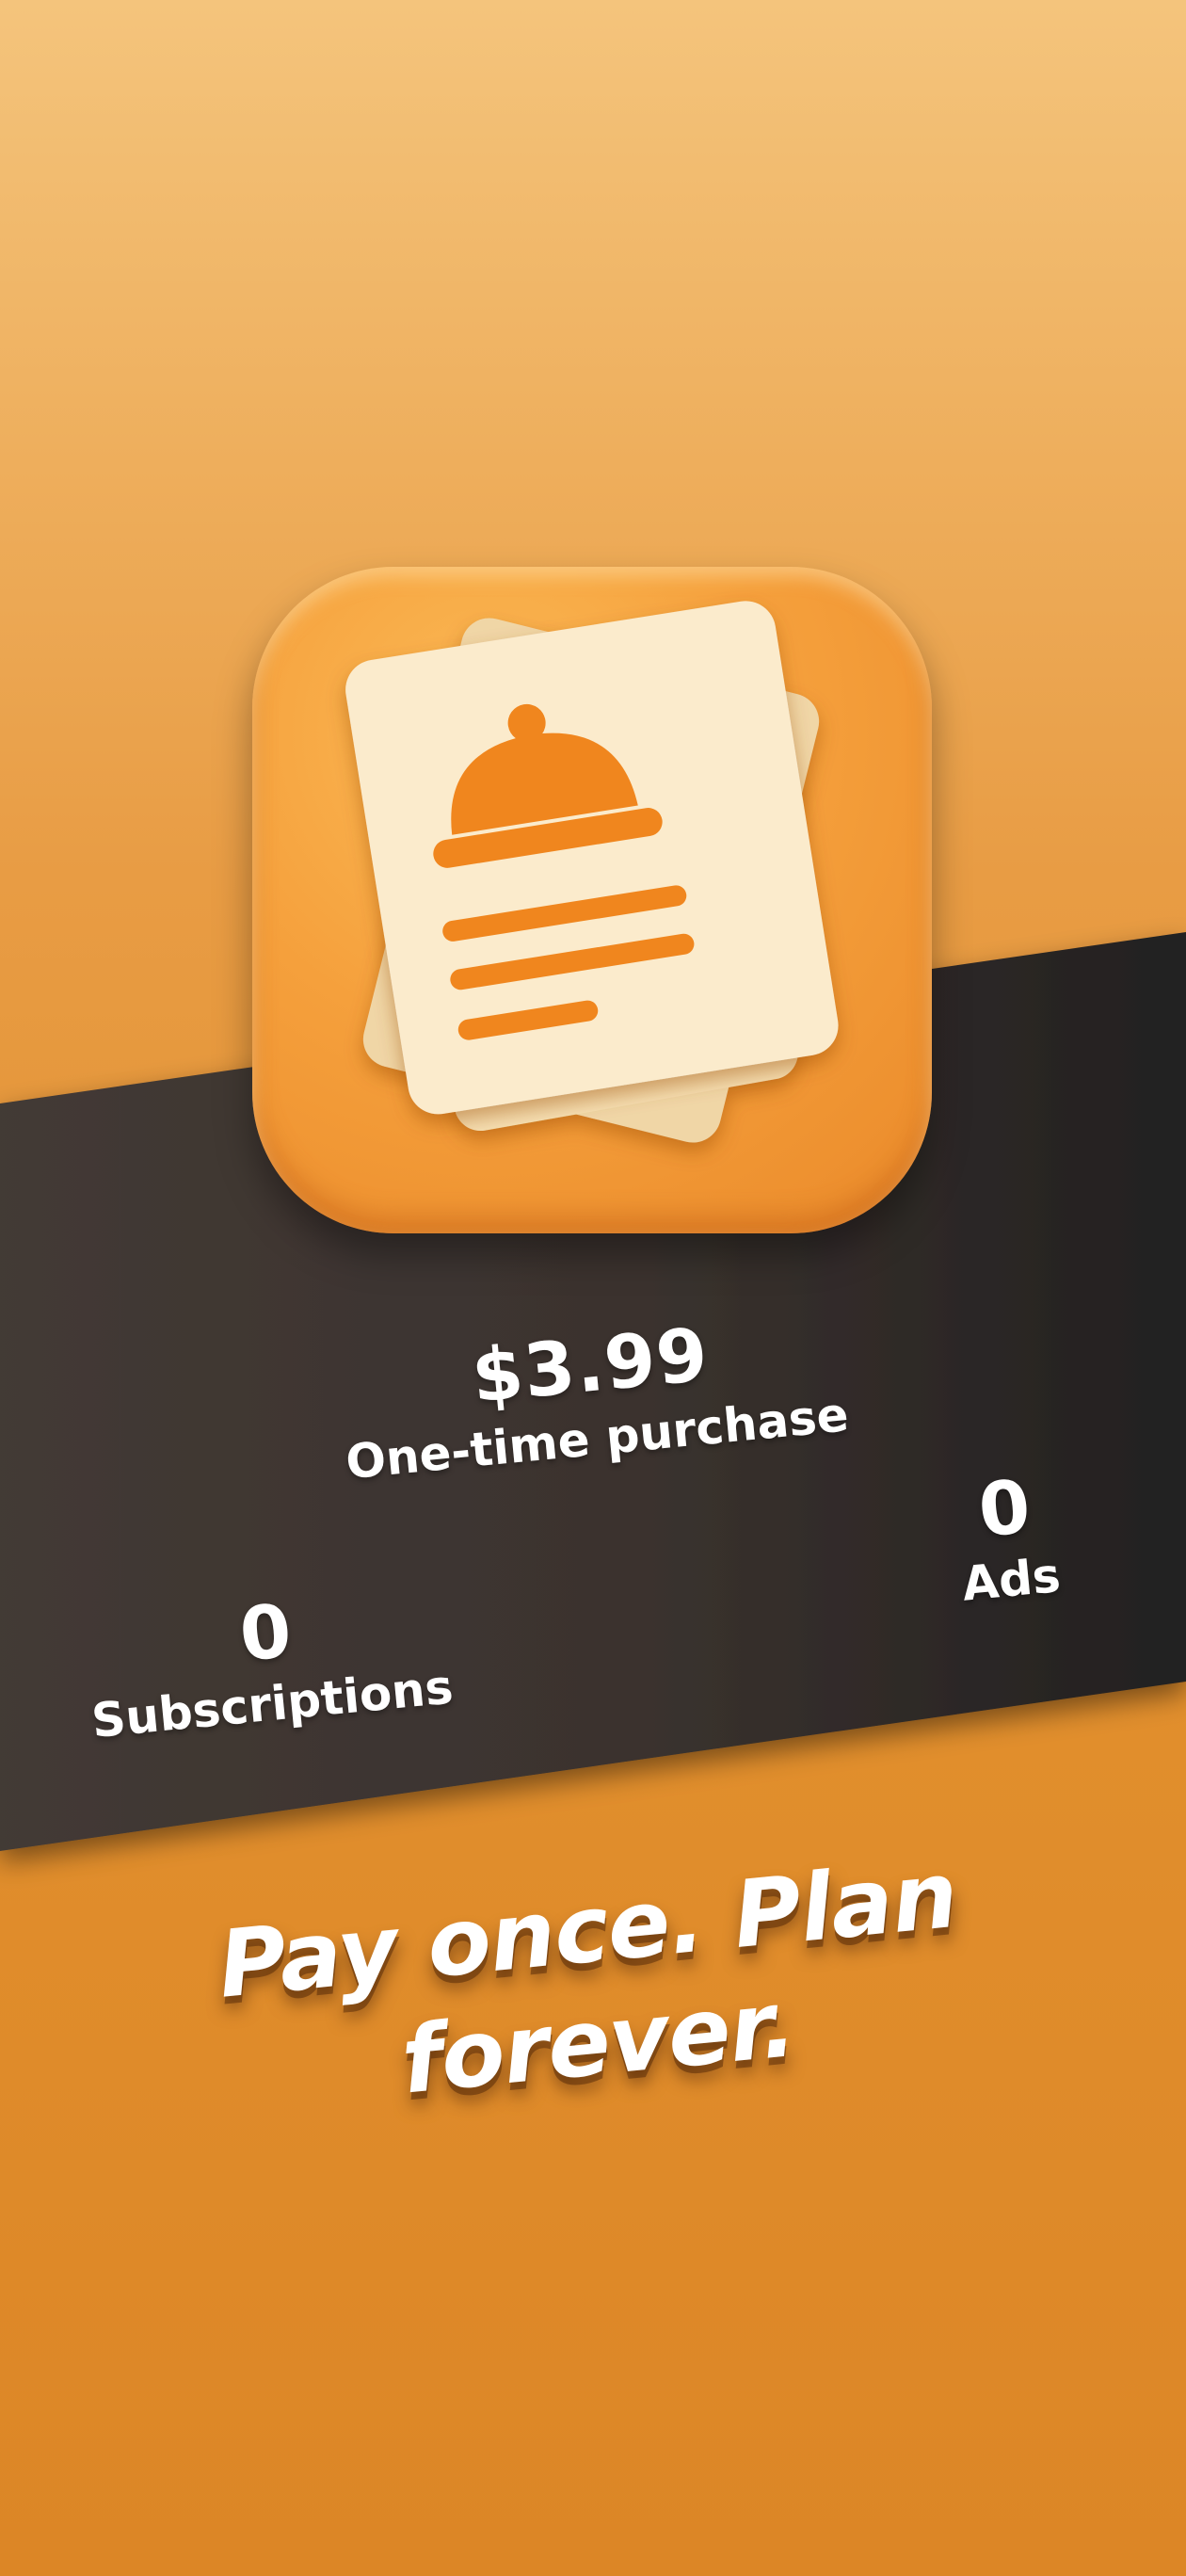 The image size is (1186, 2576). I want to click on menu-document-with-cloche-icon, so click(592, 872).